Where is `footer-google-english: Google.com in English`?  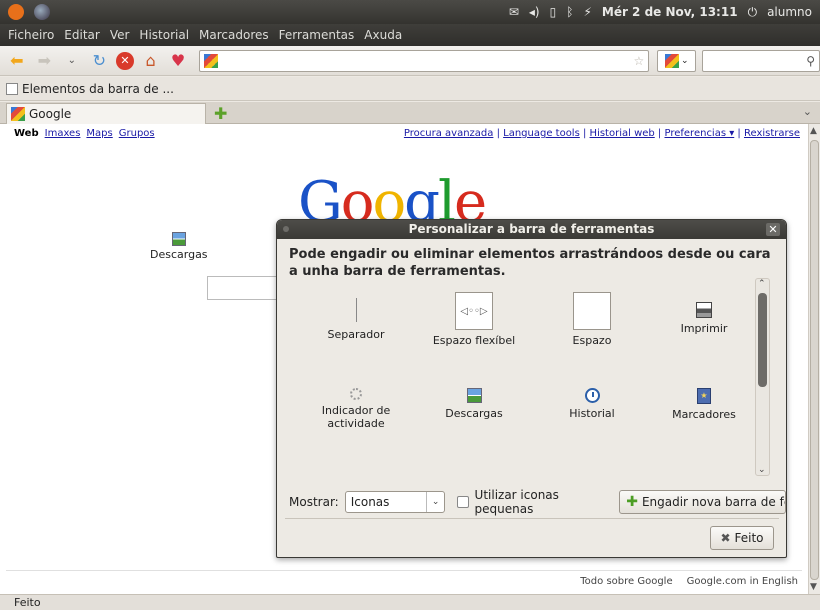
footer-google-english: Google.com in English is located at coordinates (742, 581).